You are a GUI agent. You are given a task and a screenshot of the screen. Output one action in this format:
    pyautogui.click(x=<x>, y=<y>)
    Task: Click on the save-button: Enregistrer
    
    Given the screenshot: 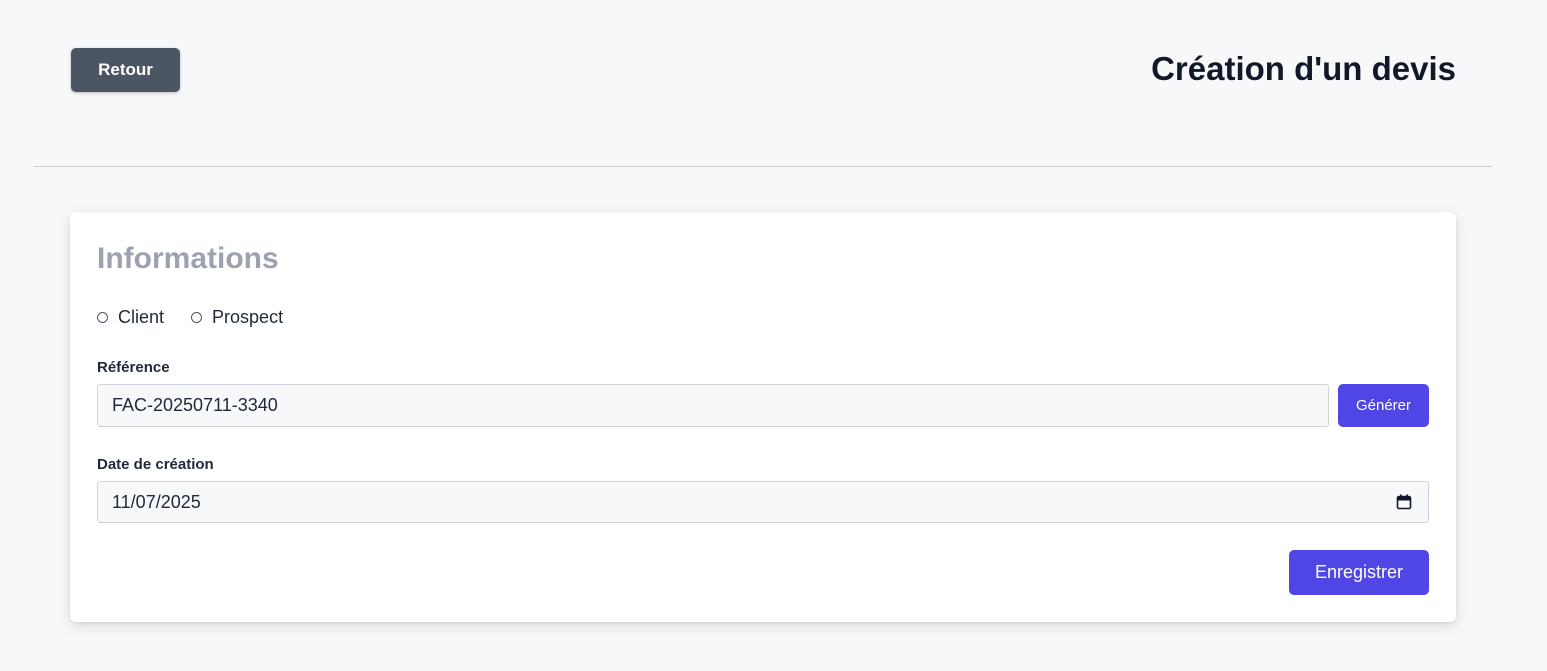 What is the action you would take?
    pyautogui.click(x=1359, y=572)
    